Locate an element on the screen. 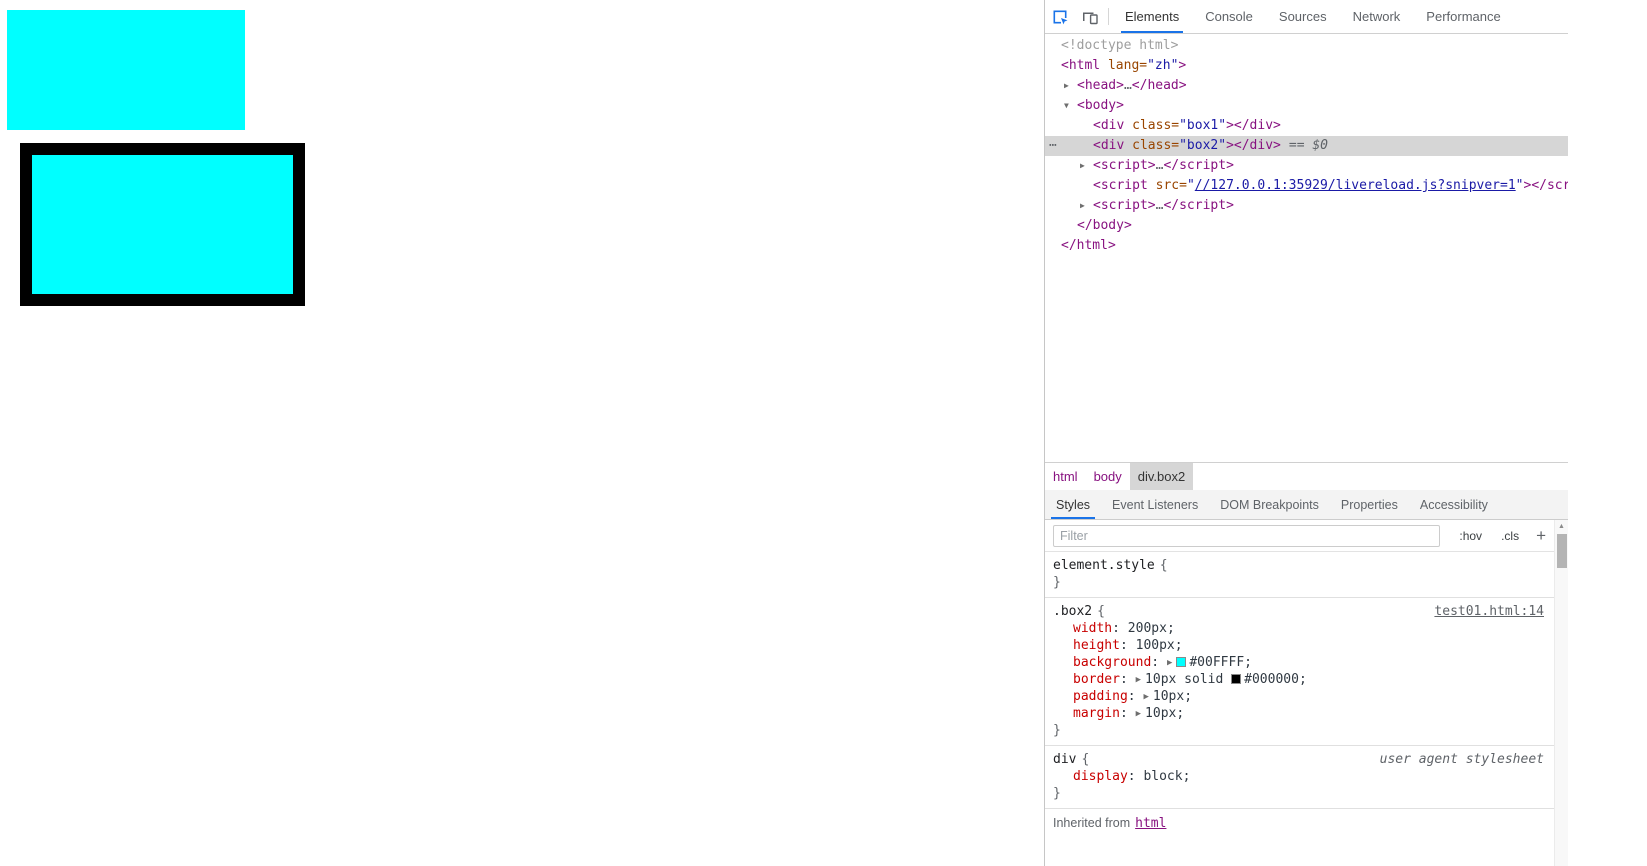 This screenshot has height=866, width=1647. tab-event-listeners: Event Listeners is located at coordinates (1155, 504).